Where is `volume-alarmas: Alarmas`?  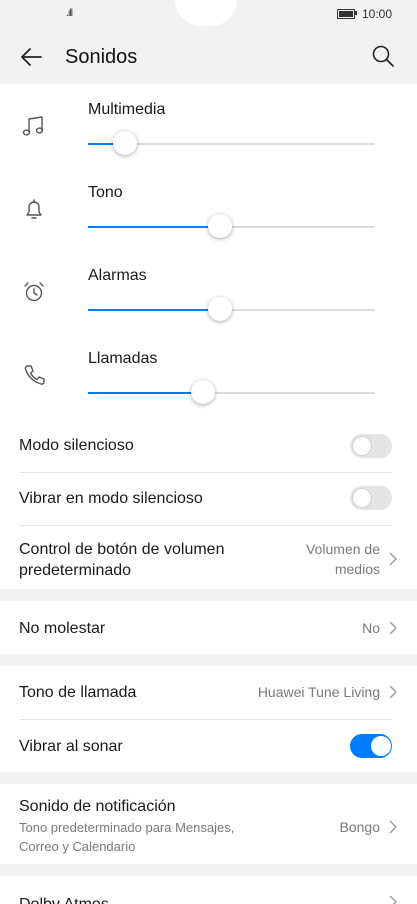
volume-alarmas: Alarmas is located at coordinates (208, 291).